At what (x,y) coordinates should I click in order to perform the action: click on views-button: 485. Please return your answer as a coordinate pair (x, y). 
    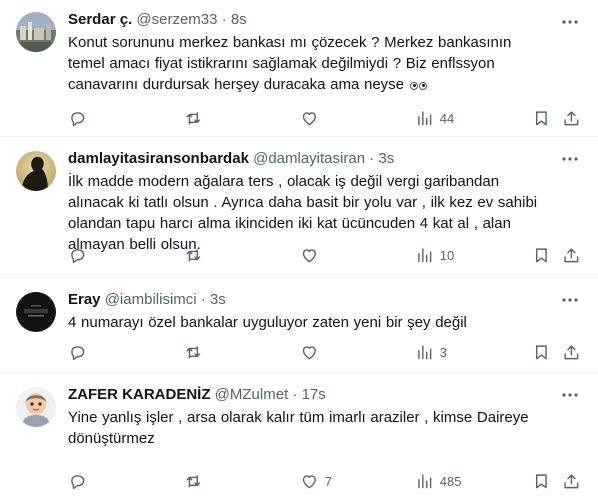
    Looking at the image, I should click on (438, 481).